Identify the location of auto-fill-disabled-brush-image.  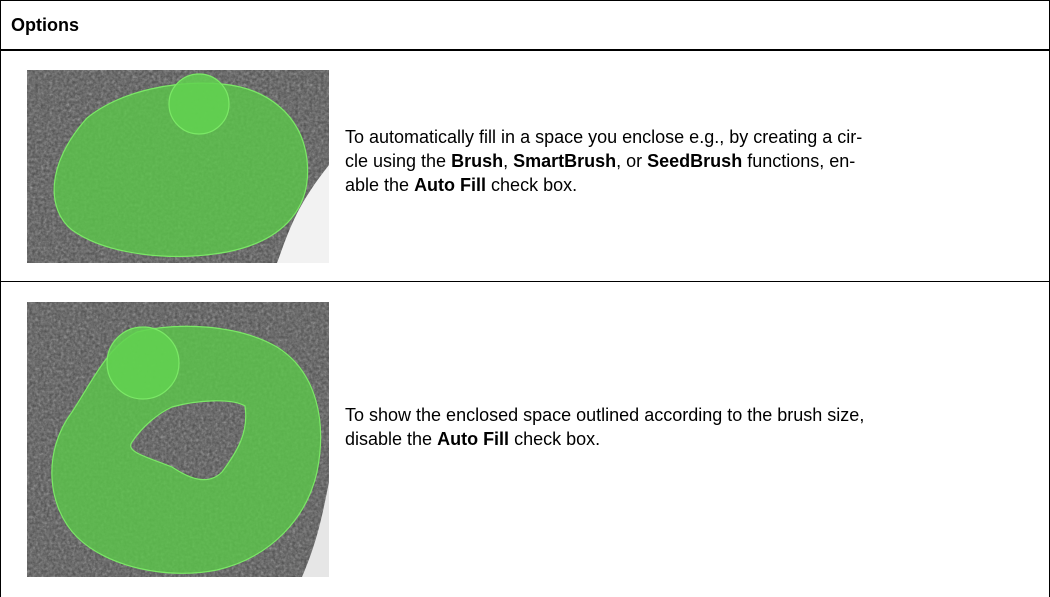
(178, 439).